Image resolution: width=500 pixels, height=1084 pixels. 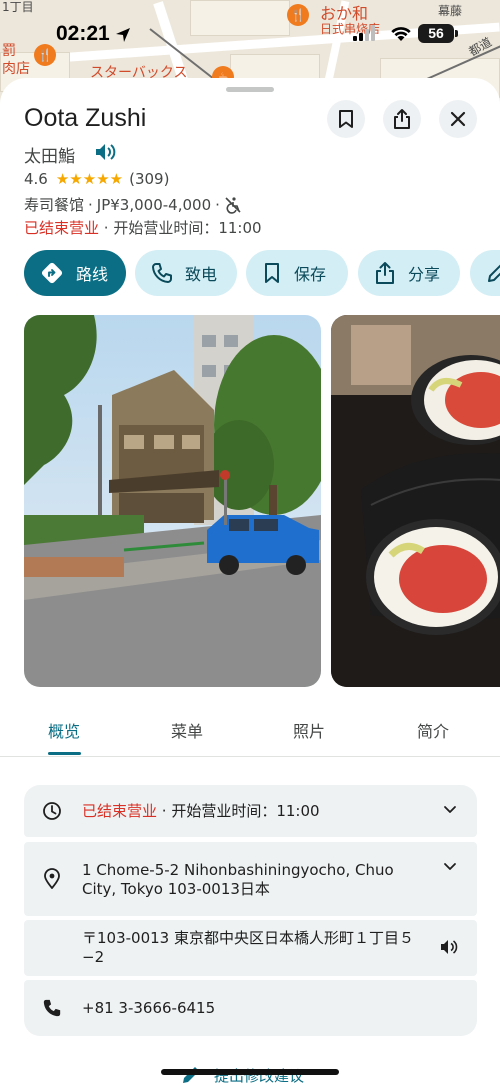 What do you see at coordinates (182, 228) in the screenshot?
I see `opening-time: · 开始营业时间：11:00` at bounding box center [182, 228].